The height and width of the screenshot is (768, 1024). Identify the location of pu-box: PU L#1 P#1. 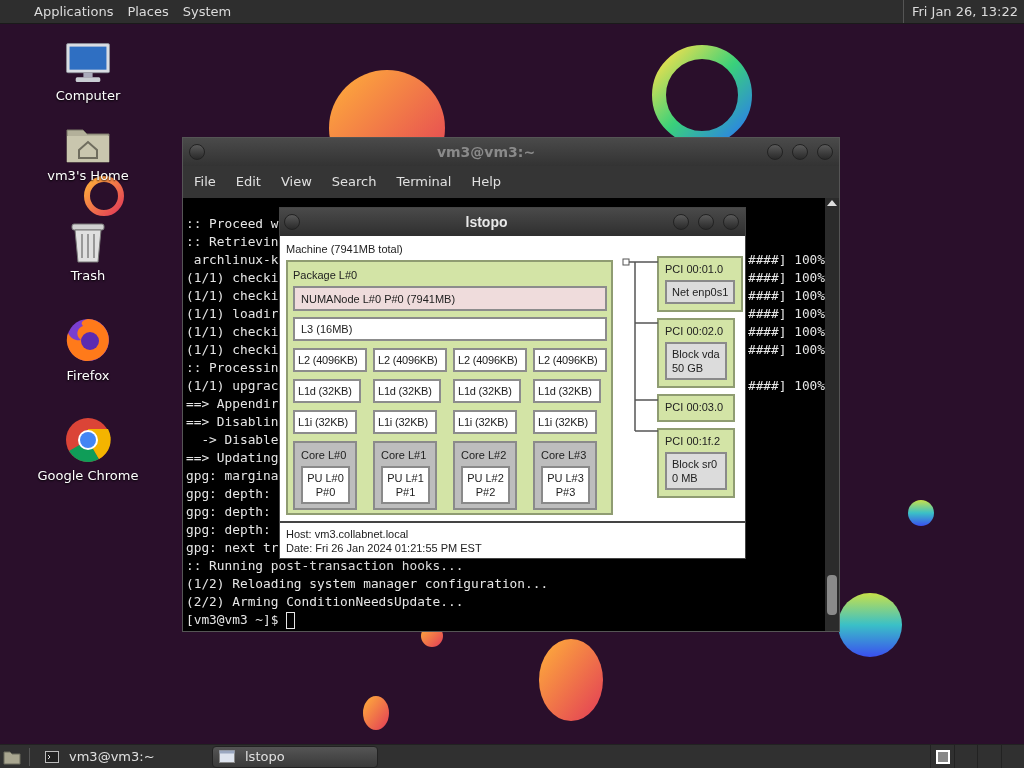
(405, 485).